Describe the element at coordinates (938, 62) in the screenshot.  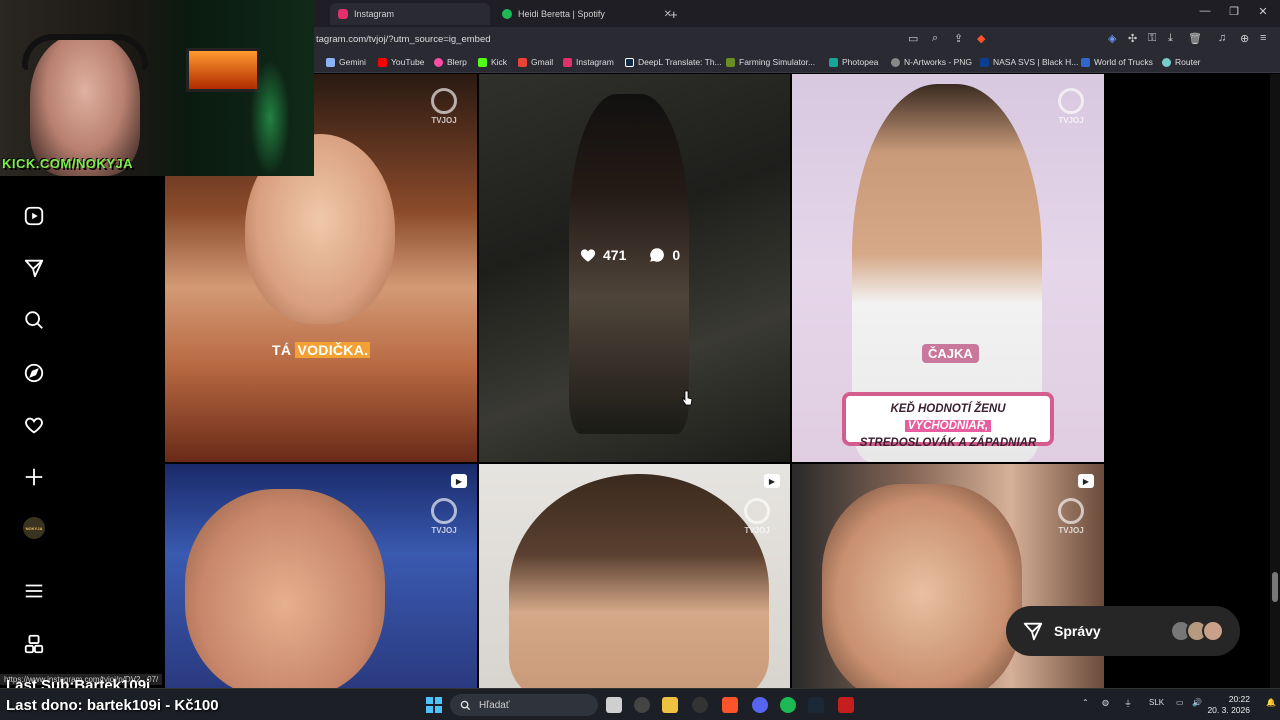
I see `bookmark-label: N-Artworks - PNG` at that location.